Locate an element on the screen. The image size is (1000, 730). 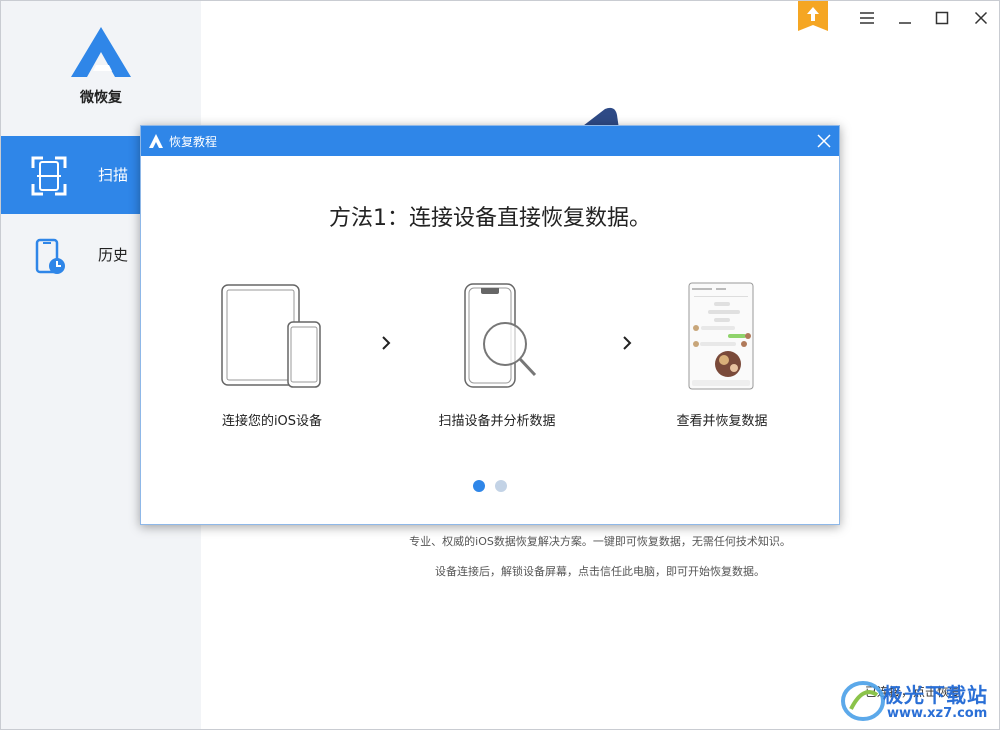
phone-search-icon is located at coordinates (500, 335).